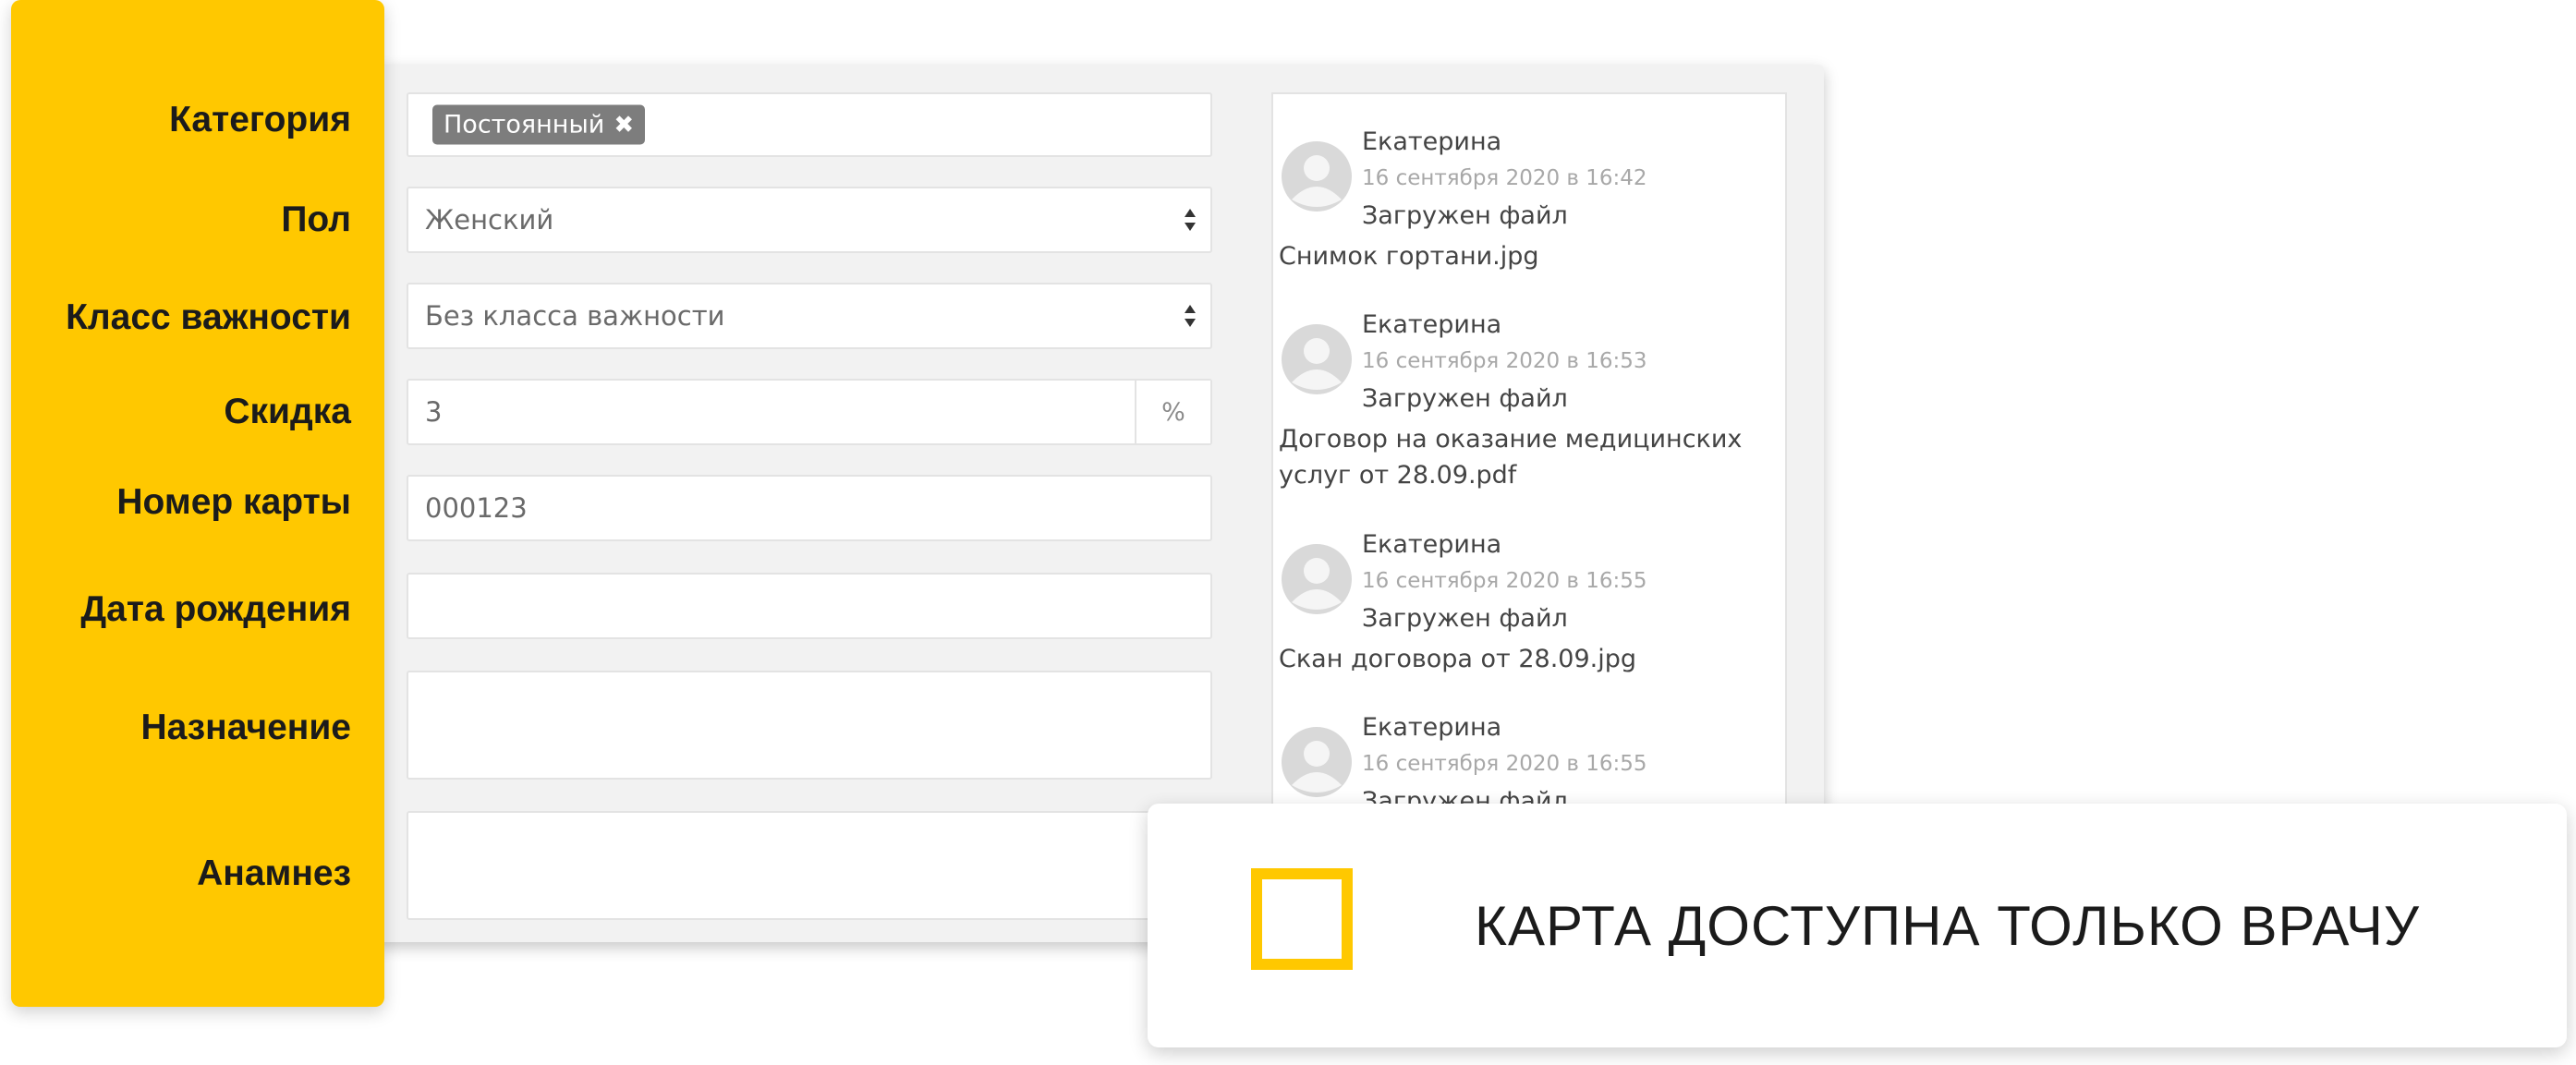  I want to click on label-category: Категория, so click(260, 120).